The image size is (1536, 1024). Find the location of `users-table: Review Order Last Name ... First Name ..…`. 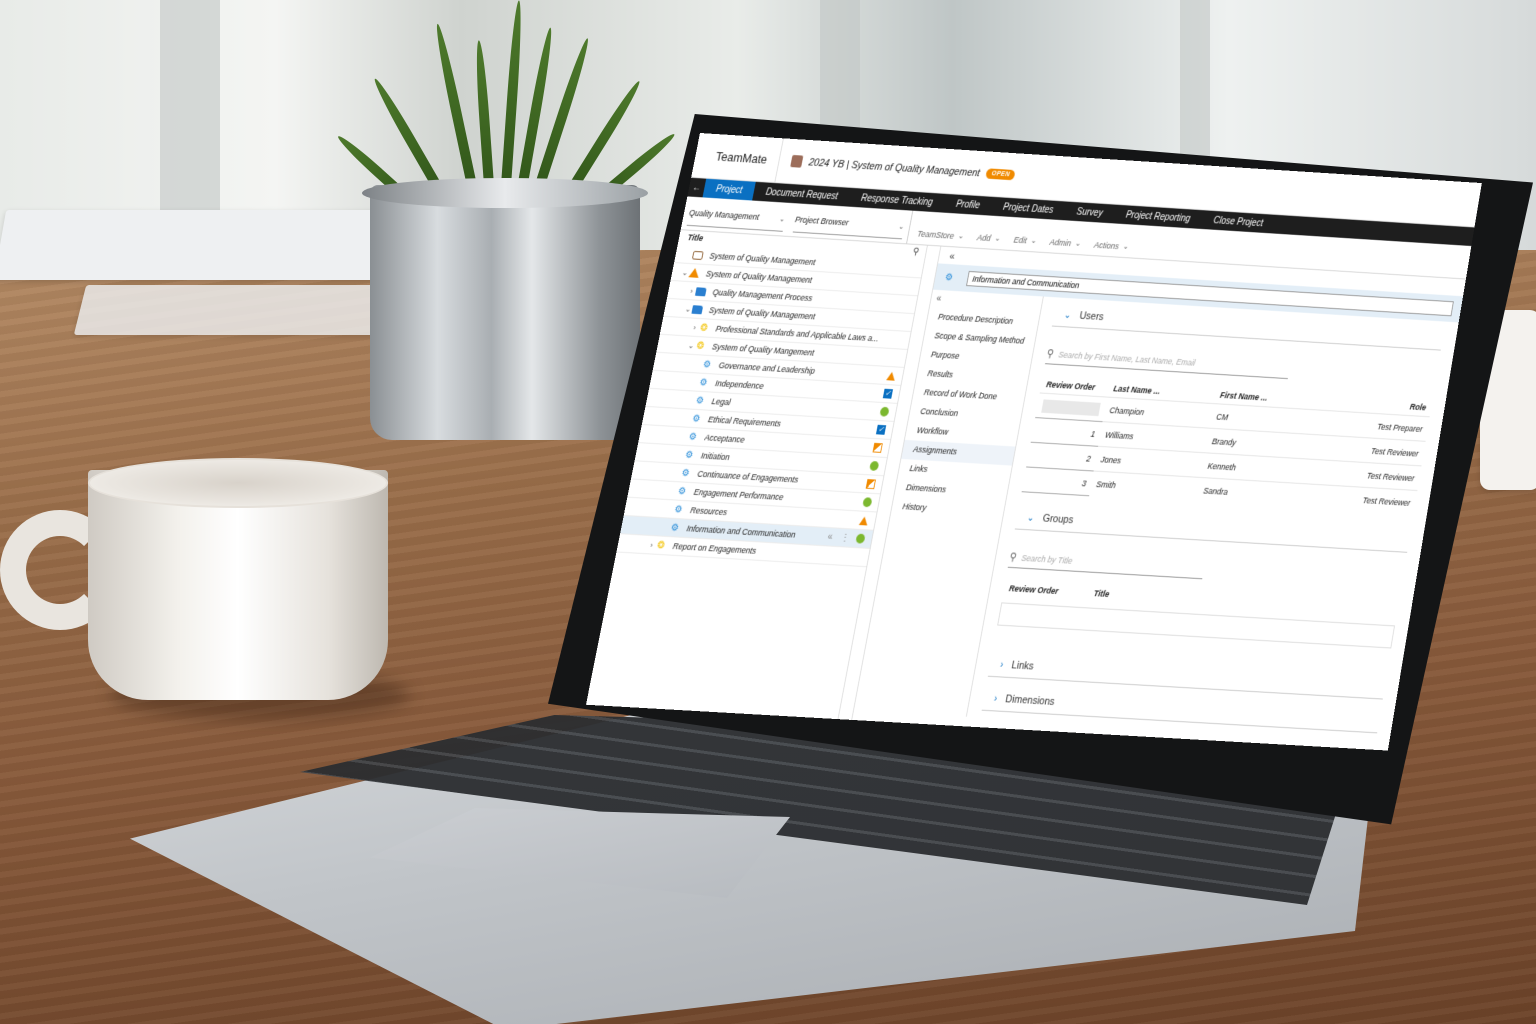

users-table: Review Order Last Name ... First Name ..… is located at coordinates (1227, 445).